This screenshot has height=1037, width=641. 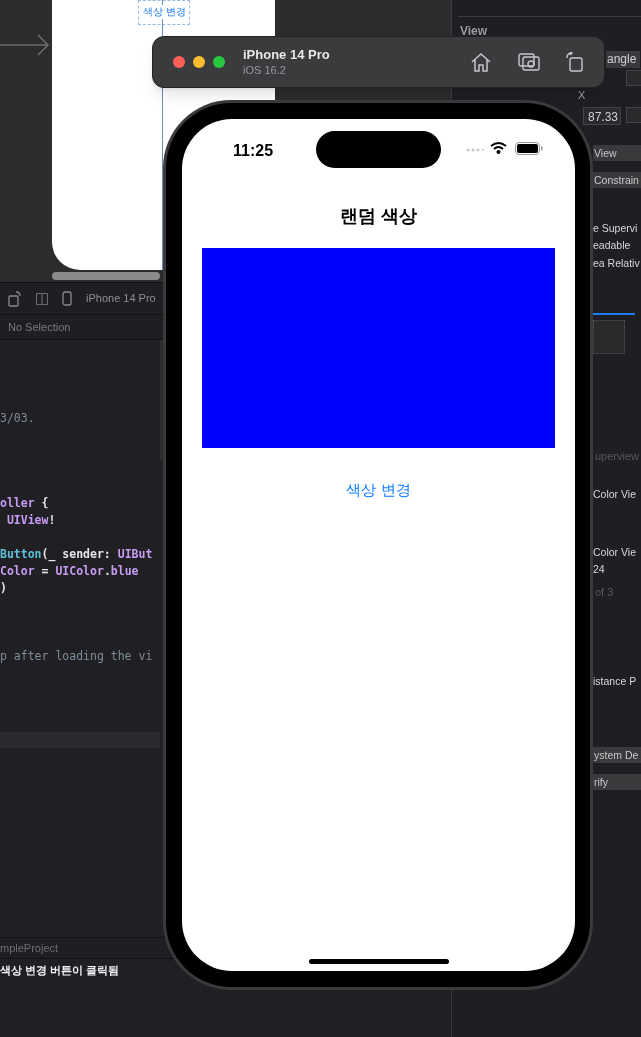 What do you see at coordinates (474, 31) in the screenshot?
I see `section-header: View` at bounding box center [474, 31].